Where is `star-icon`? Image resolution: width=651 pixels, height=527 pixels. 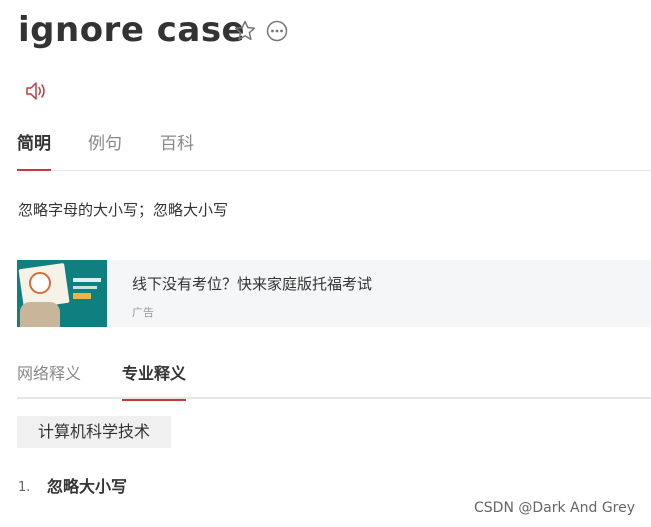 star-icon is located at coordinates (245, 31).